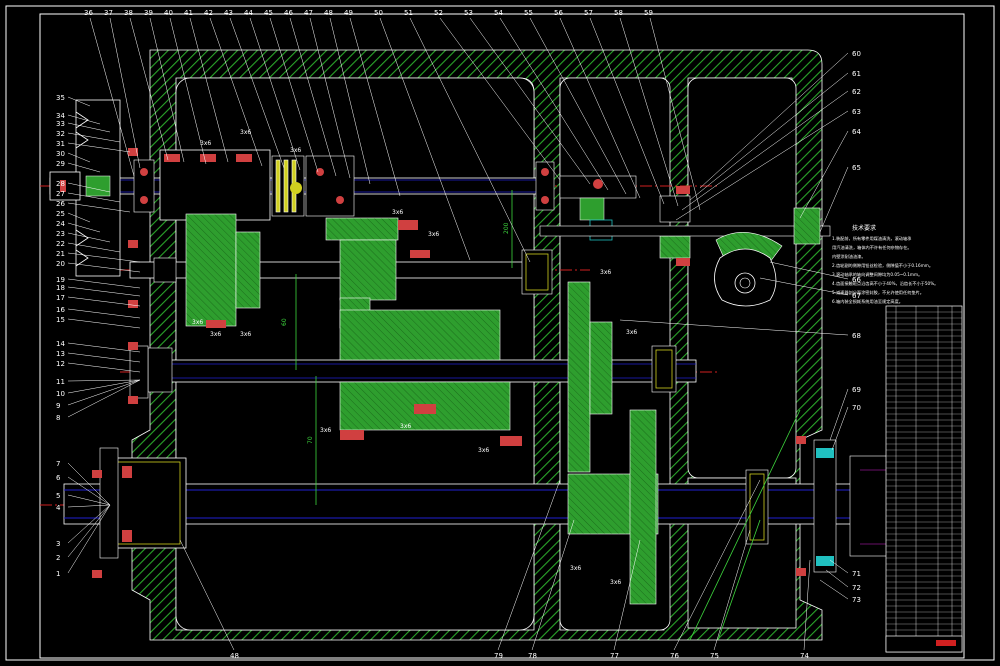 The image size is (1000, 666). What do you see at coordinates (128, 13) in the screenshot?
I see `callout-38: 38` at bounding box center [128, 13].